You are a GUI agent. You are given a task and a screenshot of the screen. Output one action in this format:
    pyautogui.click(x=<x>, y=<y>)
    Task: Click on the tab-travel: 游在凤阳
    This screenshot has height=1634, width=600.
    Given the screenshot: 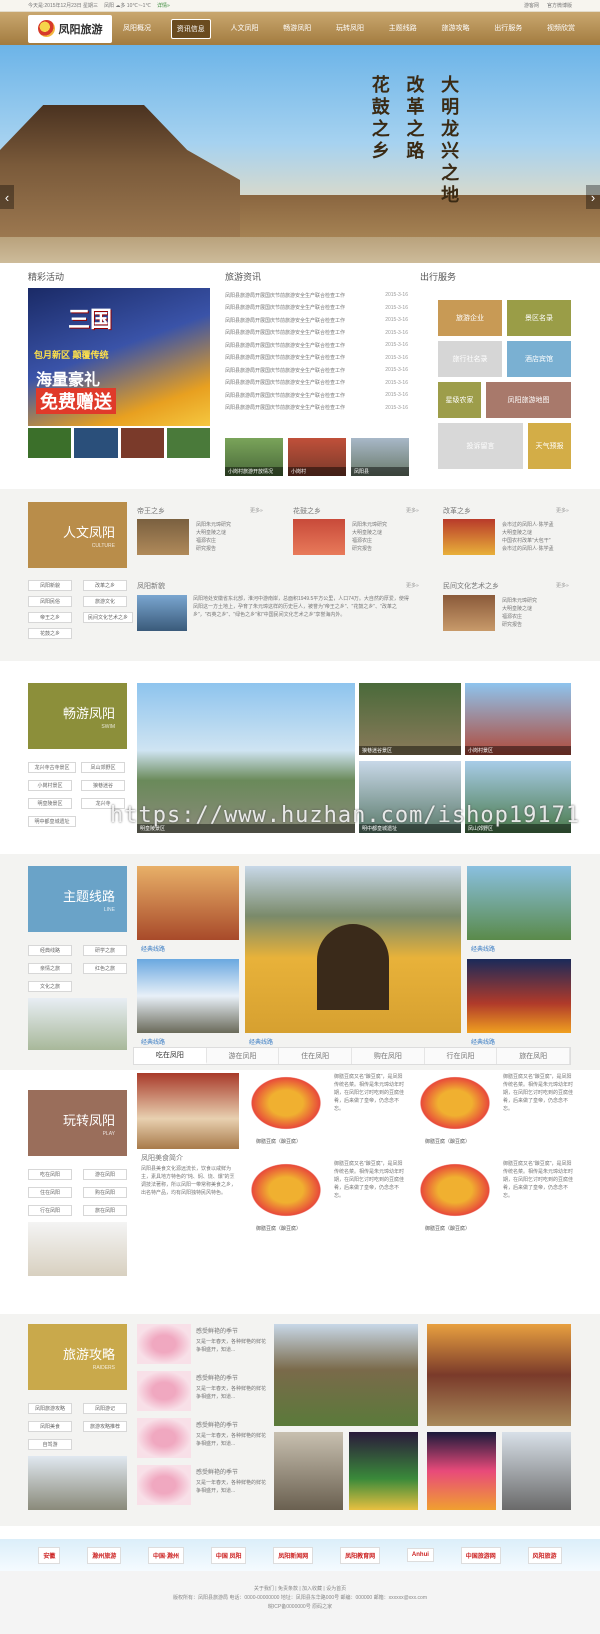 What is the action you would take?
    pyautogui.click(x=243, y=1056)
    